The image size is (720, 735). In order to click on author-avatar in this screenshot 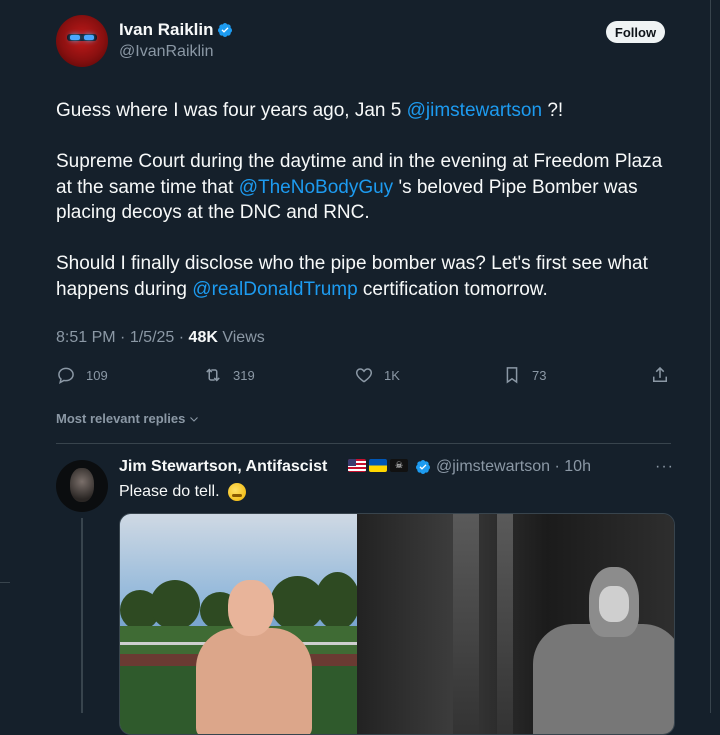, I will do `click(82, 41)`.